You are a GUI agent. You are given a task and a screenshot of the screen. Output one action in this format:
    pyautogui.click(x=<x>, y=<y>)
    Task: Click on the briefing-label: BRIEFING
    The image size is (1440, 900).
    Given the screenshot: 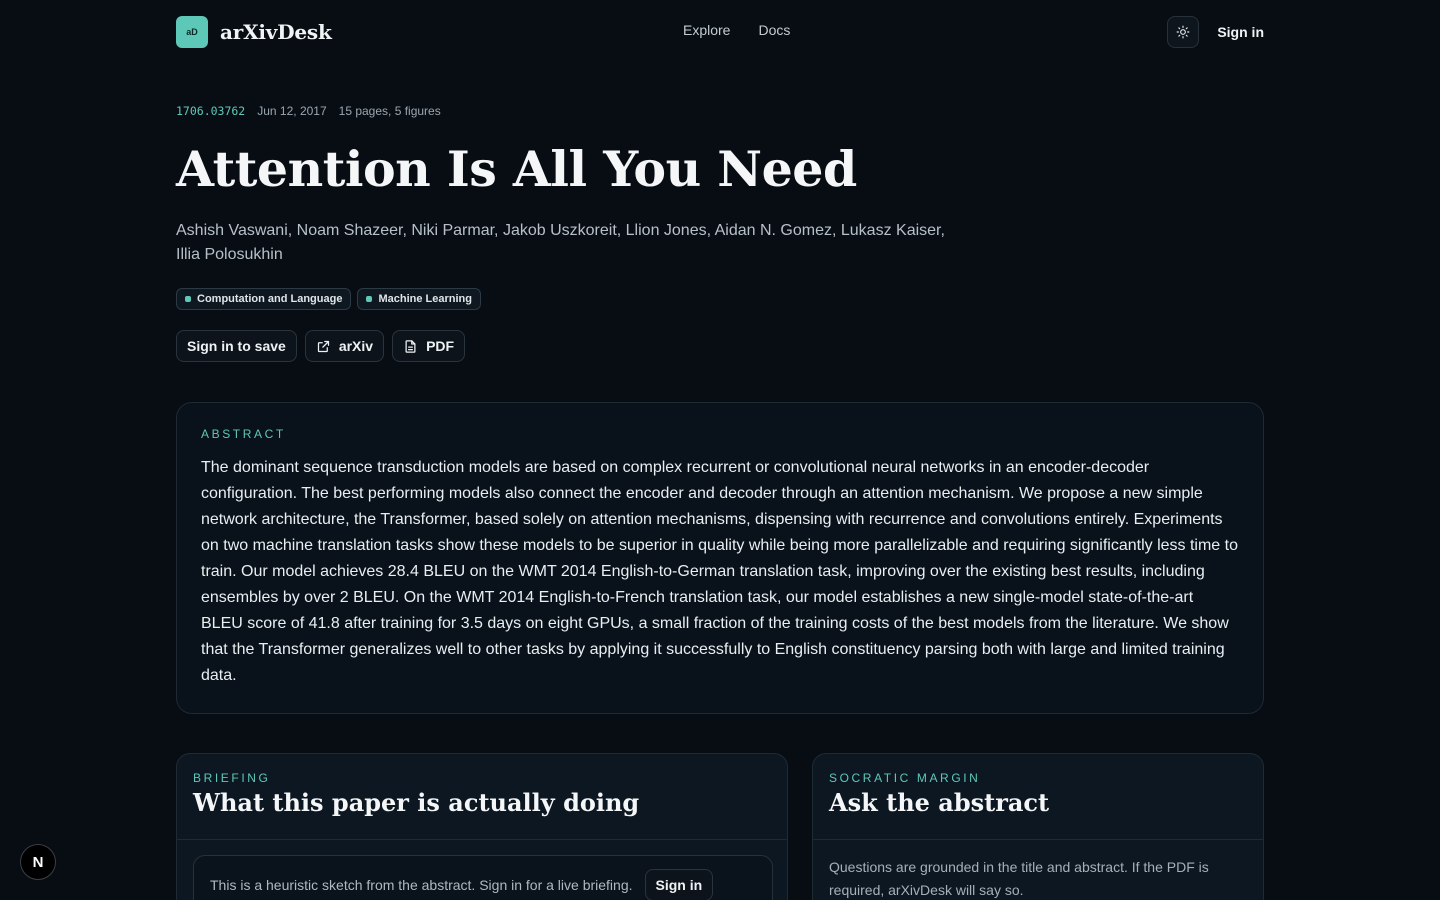 What is the action you would take?
    pyautogui.click(x=232, y=778)
    